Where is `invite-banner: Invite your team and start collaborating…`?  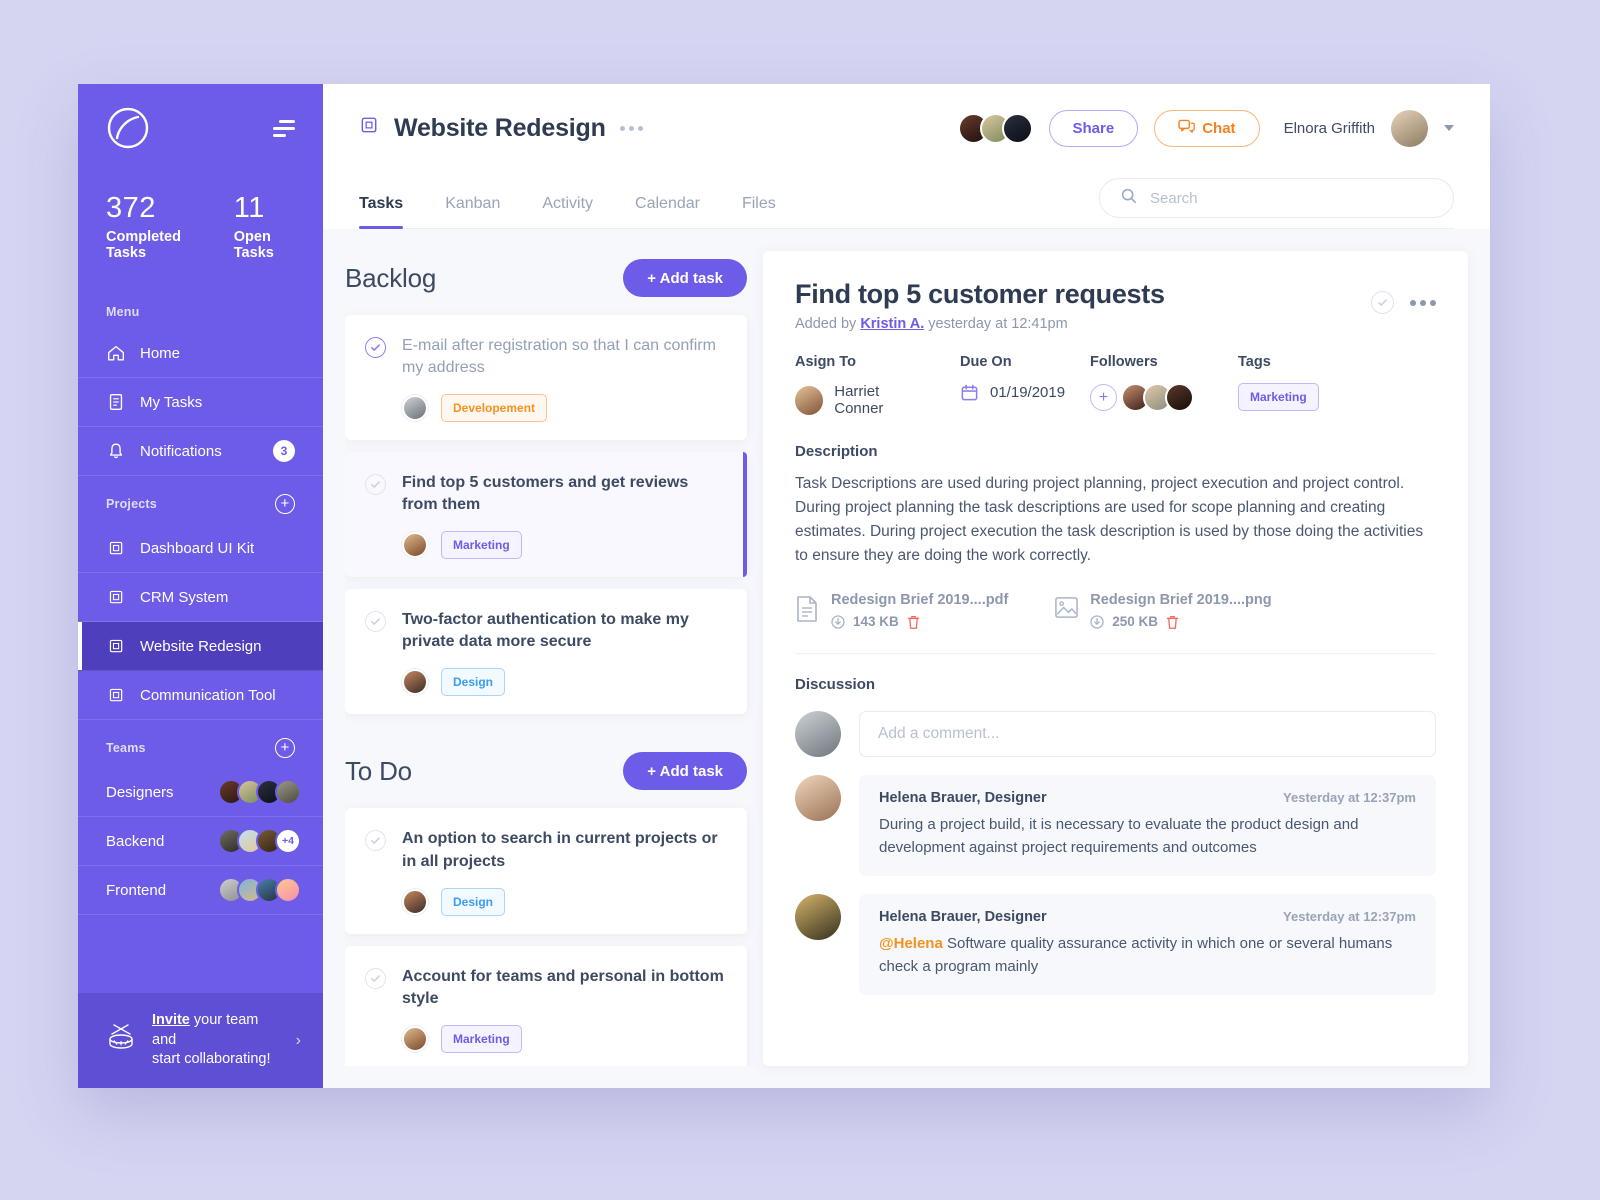
invite-banner: Invite your team and start collaborating… is located at coordinates (200, 1040).